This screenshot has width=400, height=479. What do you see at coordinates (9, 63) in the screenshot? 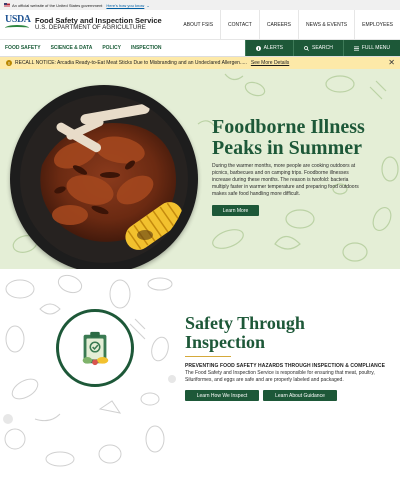
I see `alert-info-icon: !` at bounding box center [9, 63].